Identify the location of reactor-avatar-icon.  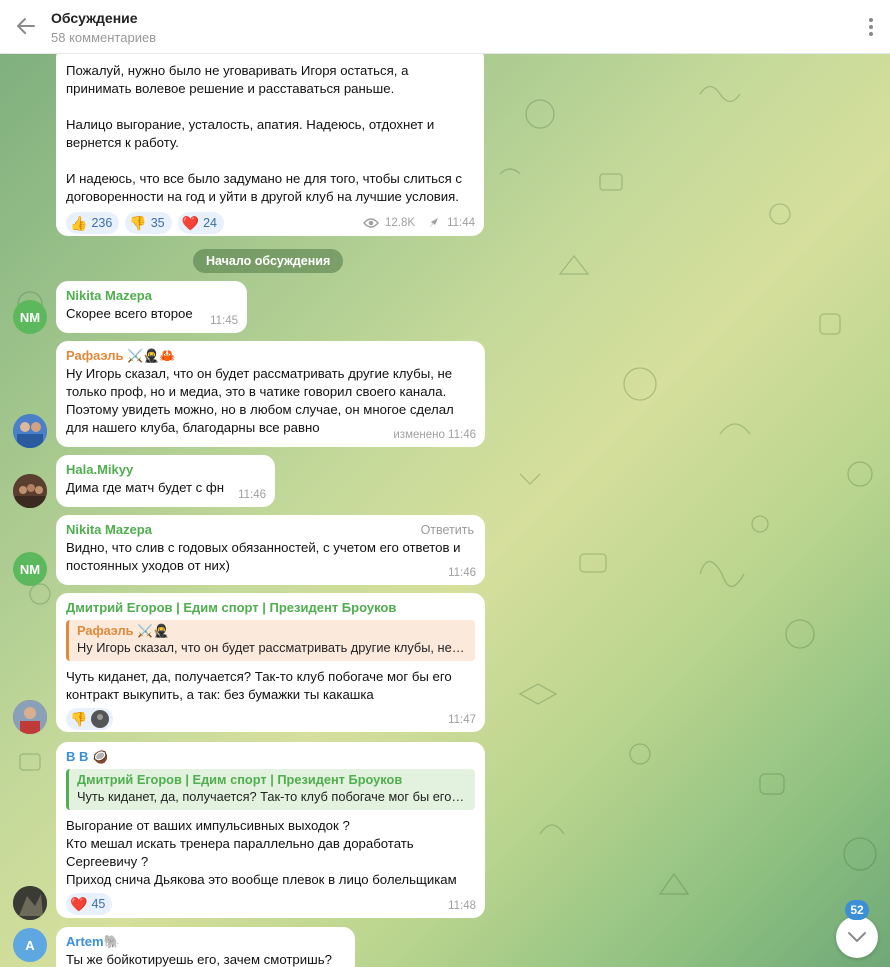
(100, 719).